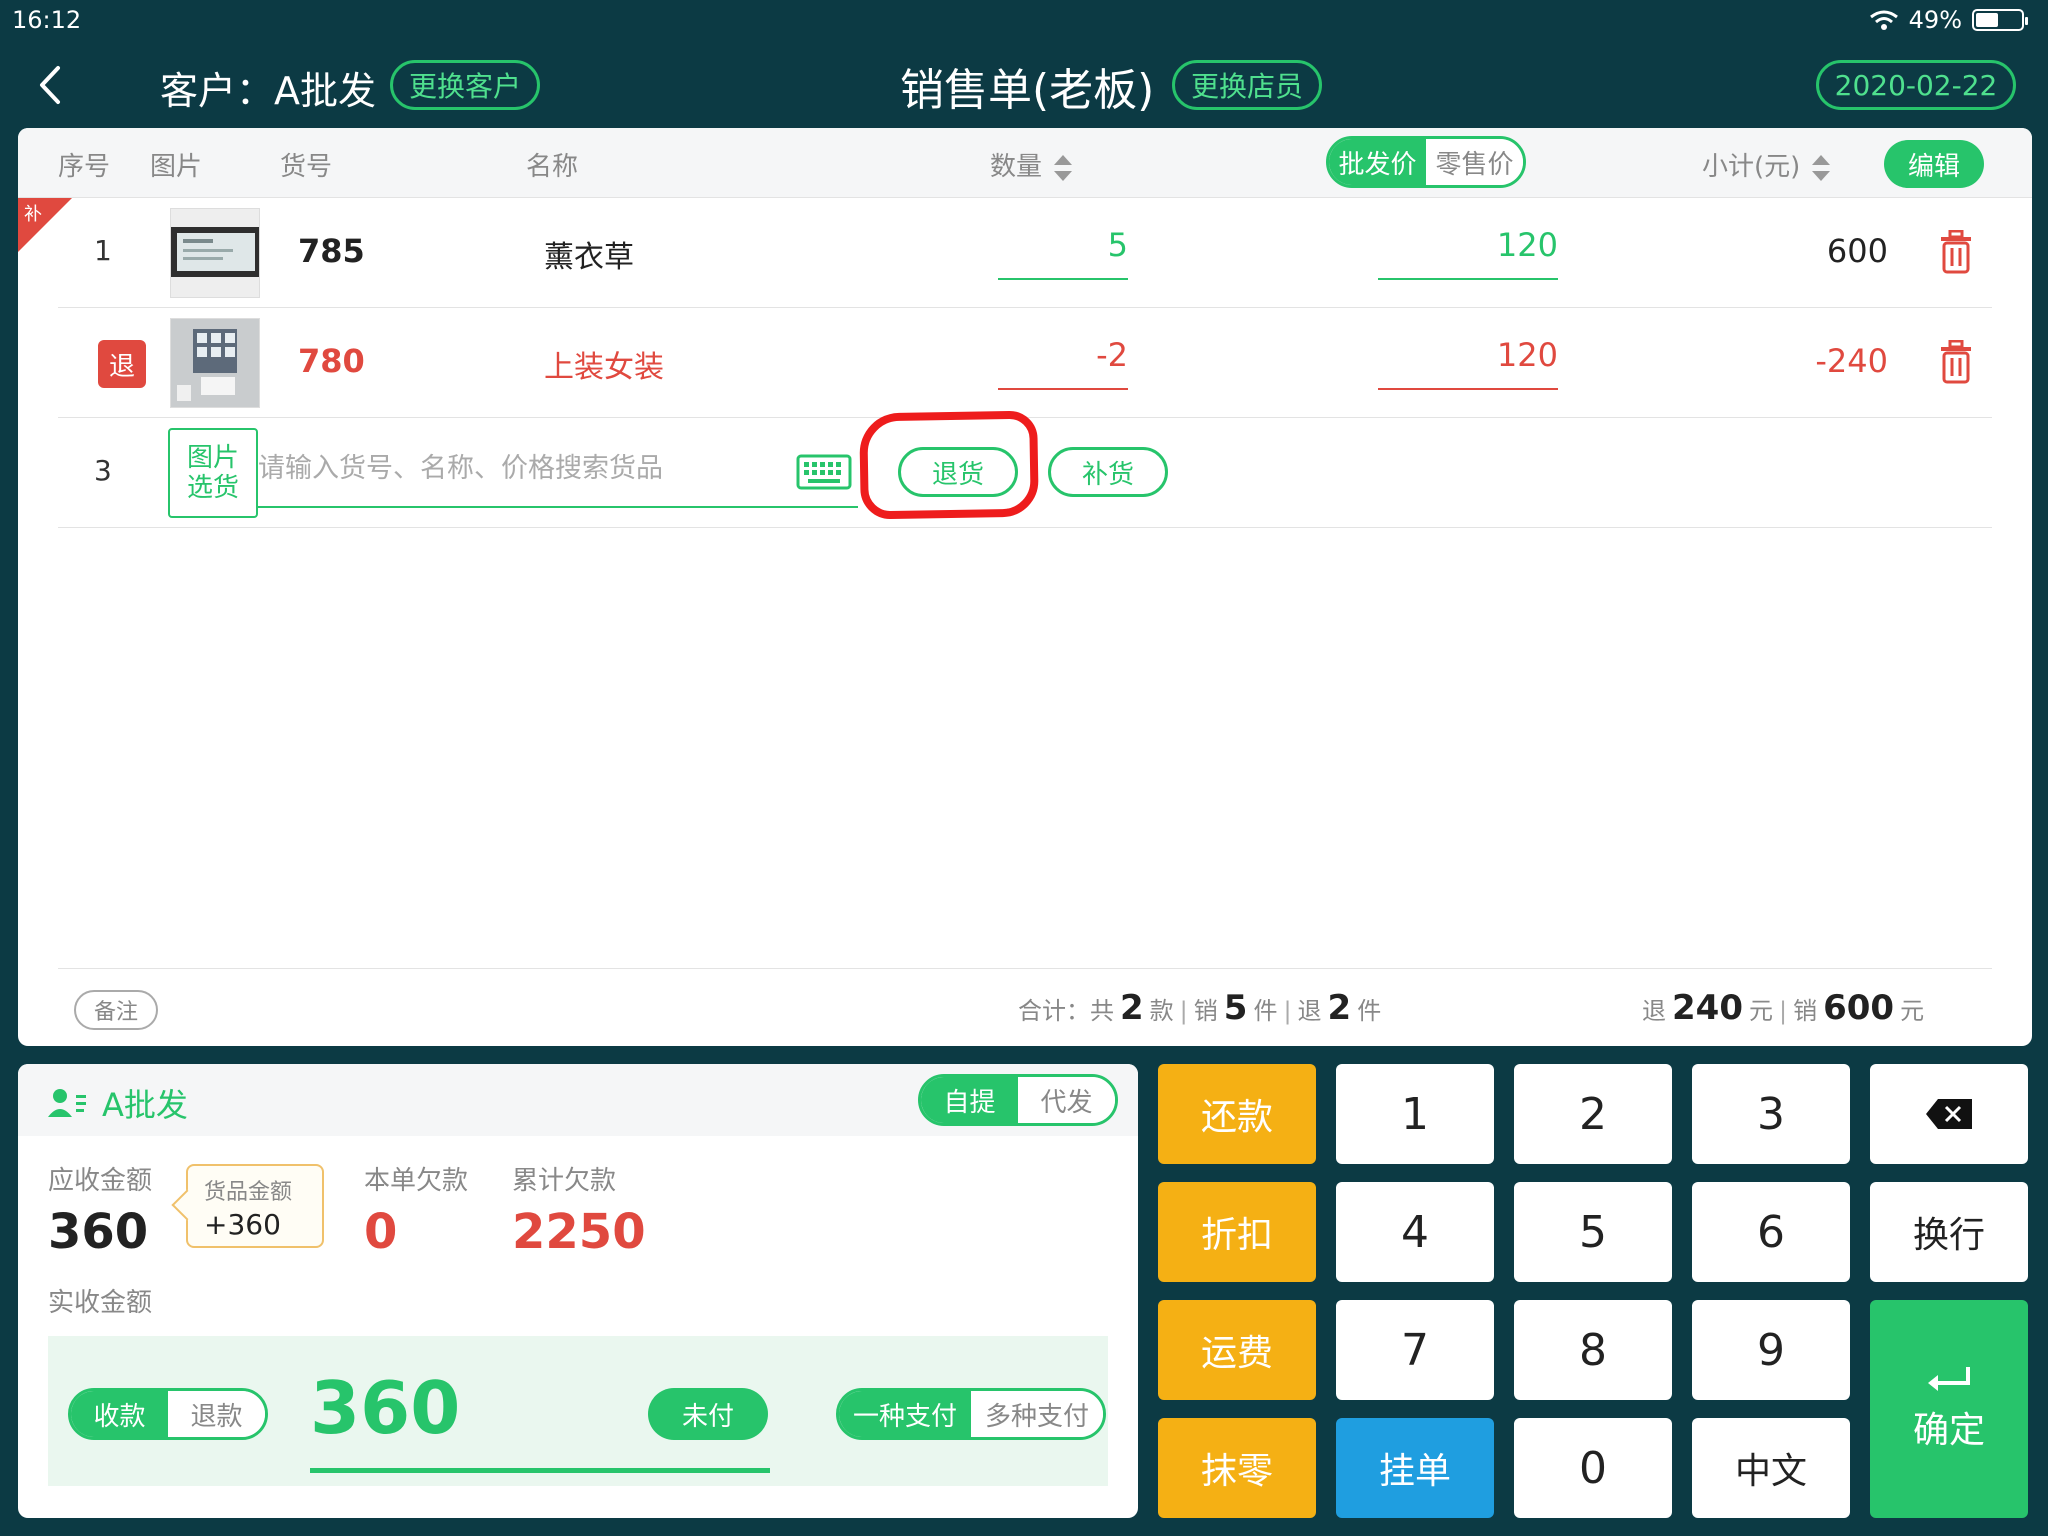 The width and height of the screenshot is (2048, 1536). What do you see at coordinates (824, 472) in the screenshot?
I see `keyboard-icon` at bounding box center [824, 472].